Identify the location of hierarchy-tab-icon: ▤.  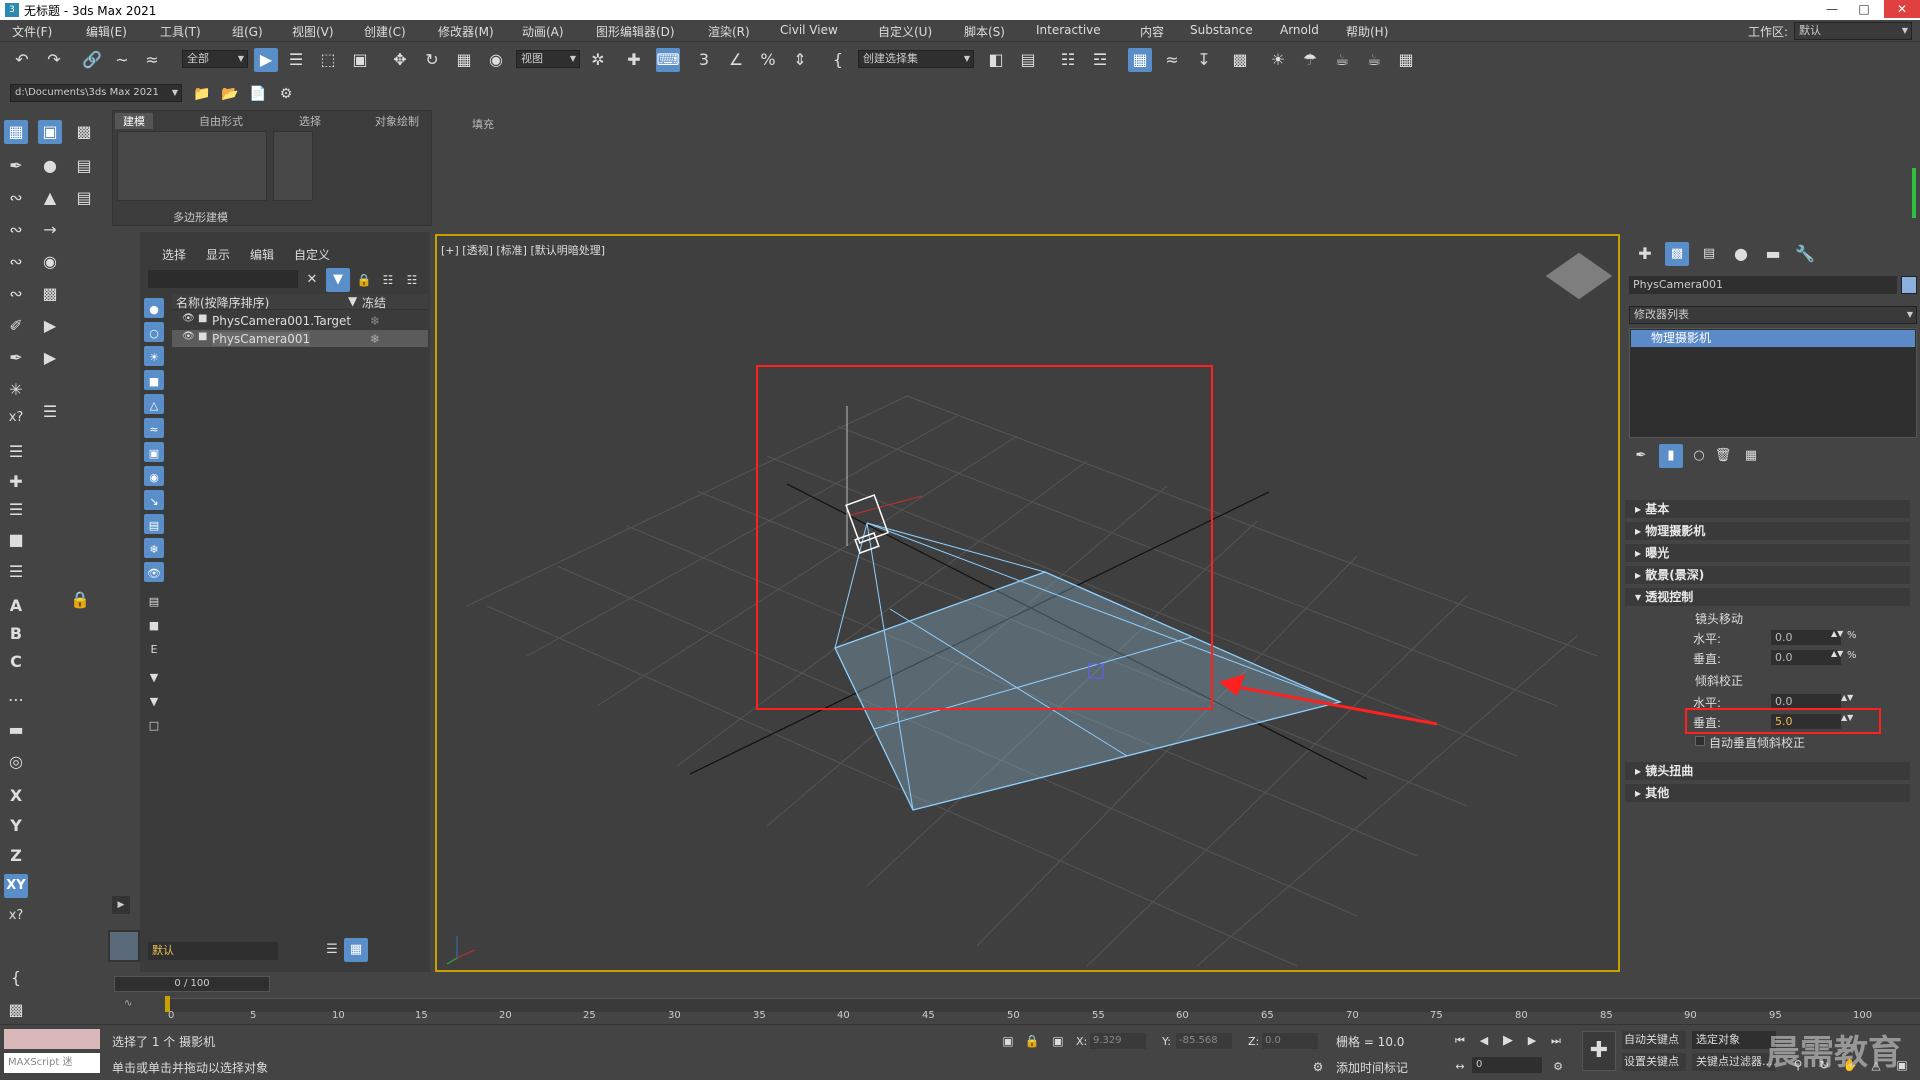
(1709, 254).